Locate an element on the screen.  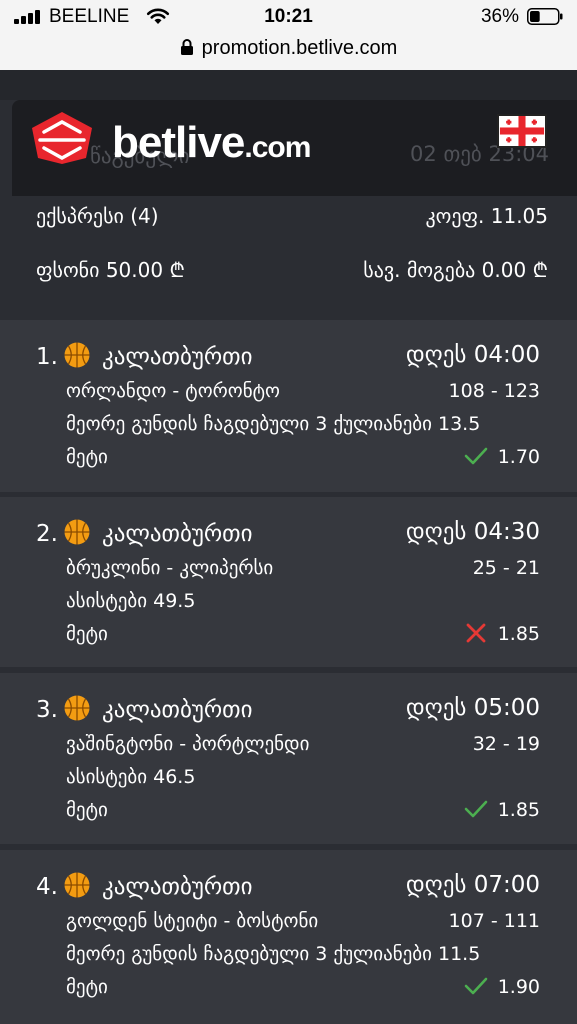
url-text: promotion.betlive.com is located at coordinates (299, 48).